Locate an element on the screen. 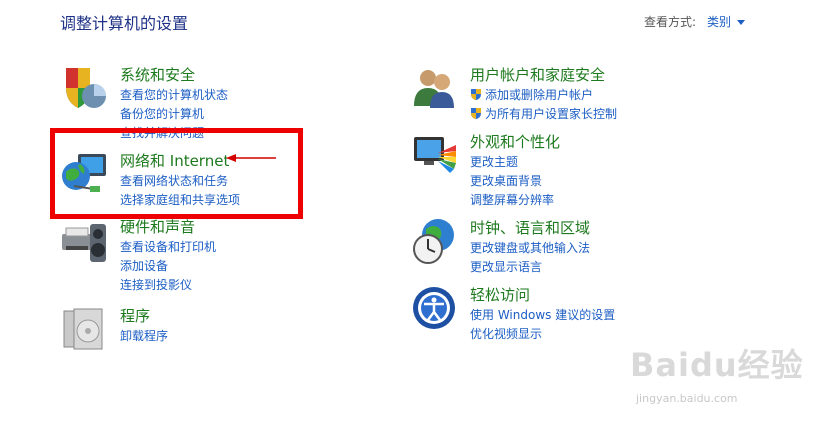 The width and height of the screenshot is (828, 424). category-user-accounts: 用户帐户和家庭安全 添加或删除用户帐户 为所有用户设置家长控制 is located at coordinates (570, 94).